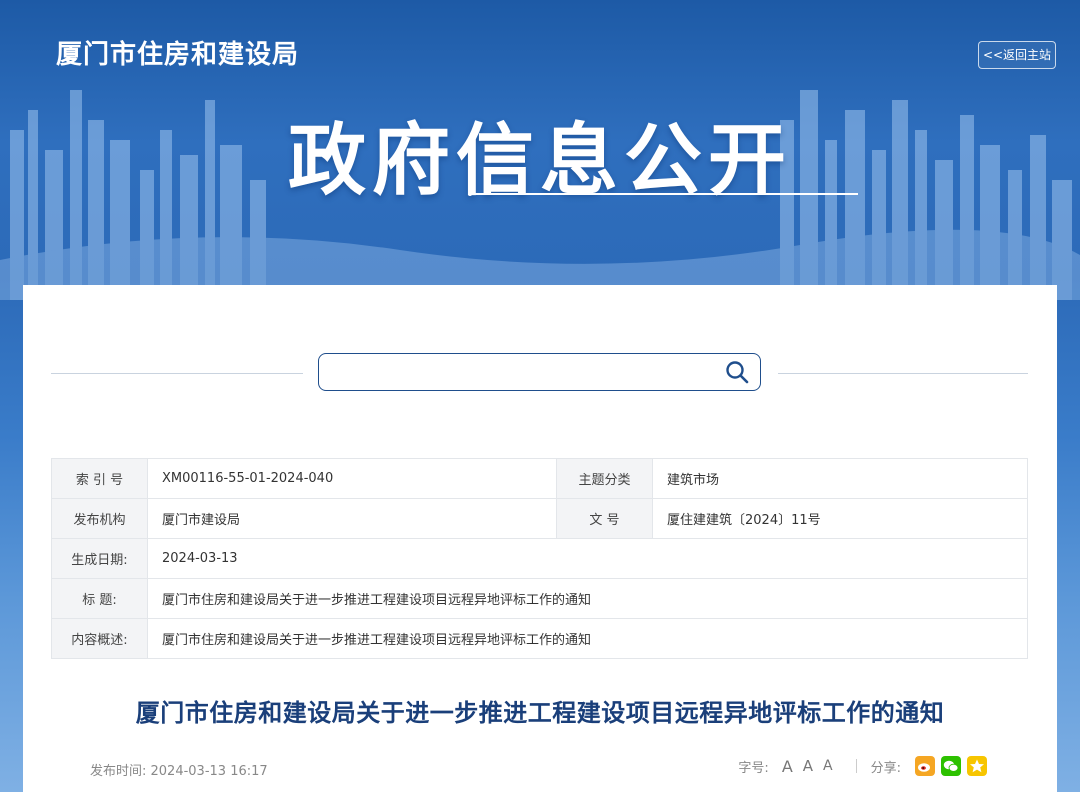 This screenshot has width=1080, height=792. I want to click on table-row: 内容概述: 厦门市住房和建设局关于进一步推进工程建设项目远程异地评标工作的通知, so click(539, 638).